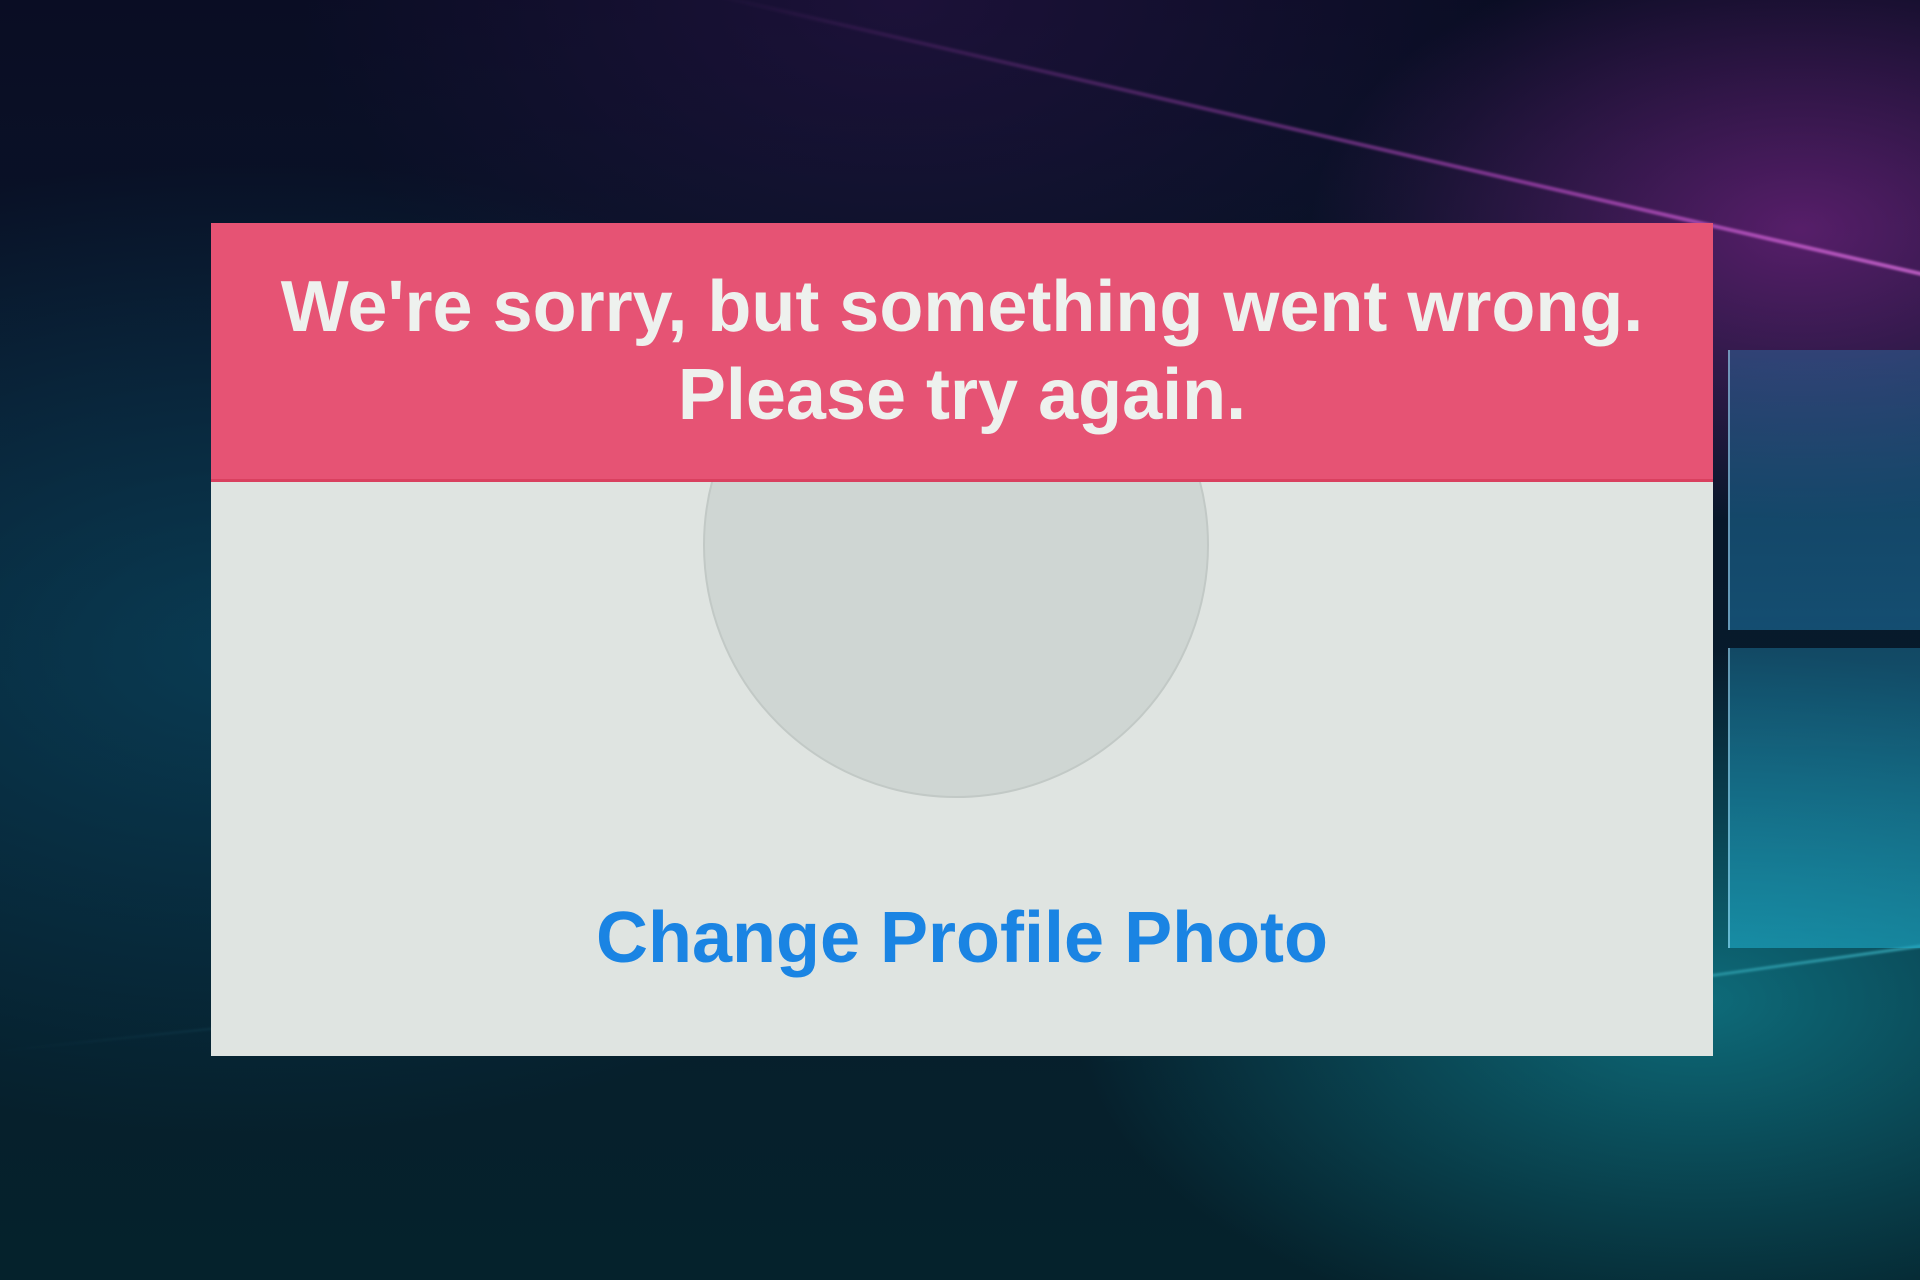  Describe the element at coordinates (962, 938) in the screenshot. I see `change-profile-photo-button: Change Profile Photo` at that location.